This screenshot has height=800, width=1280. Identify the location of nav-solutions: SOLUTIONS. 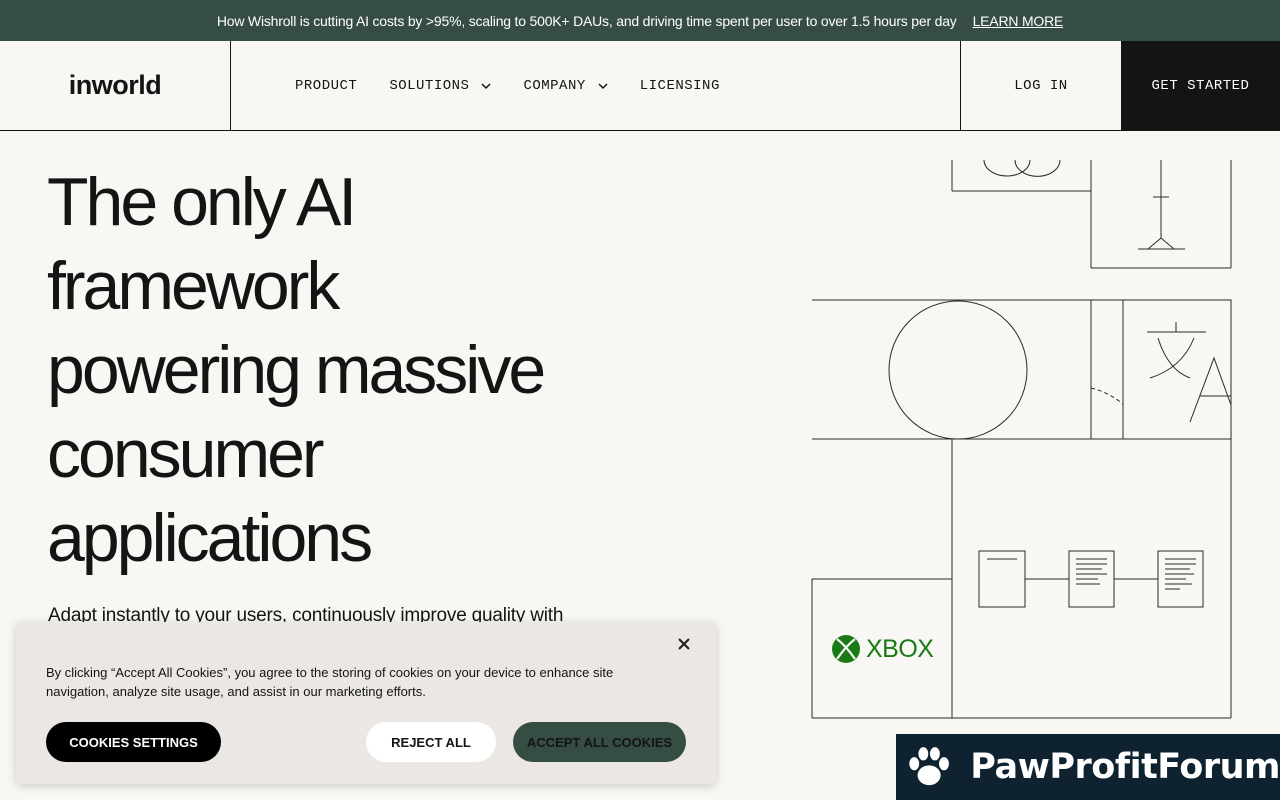
(440, 86).